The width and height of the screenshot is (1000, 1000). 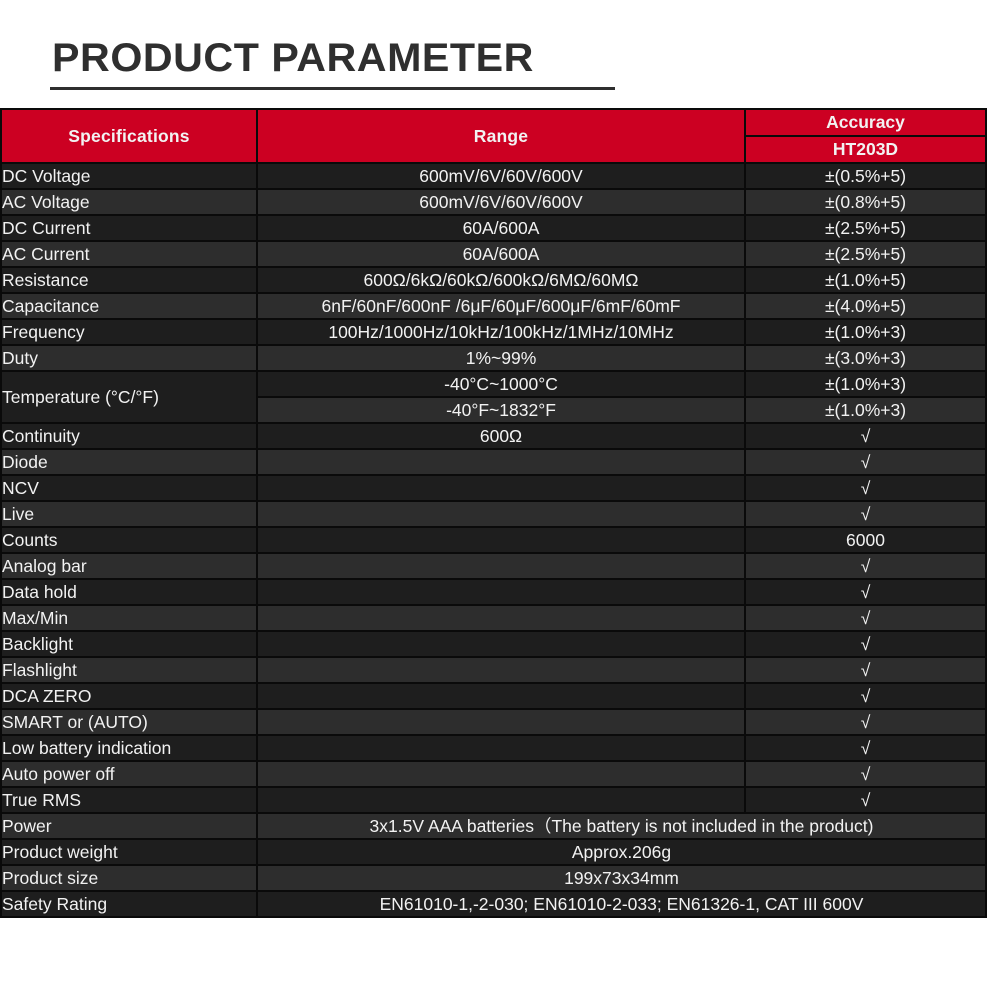 I want to click on header-accuracy: Accuracy, so click(x=865, y=122).